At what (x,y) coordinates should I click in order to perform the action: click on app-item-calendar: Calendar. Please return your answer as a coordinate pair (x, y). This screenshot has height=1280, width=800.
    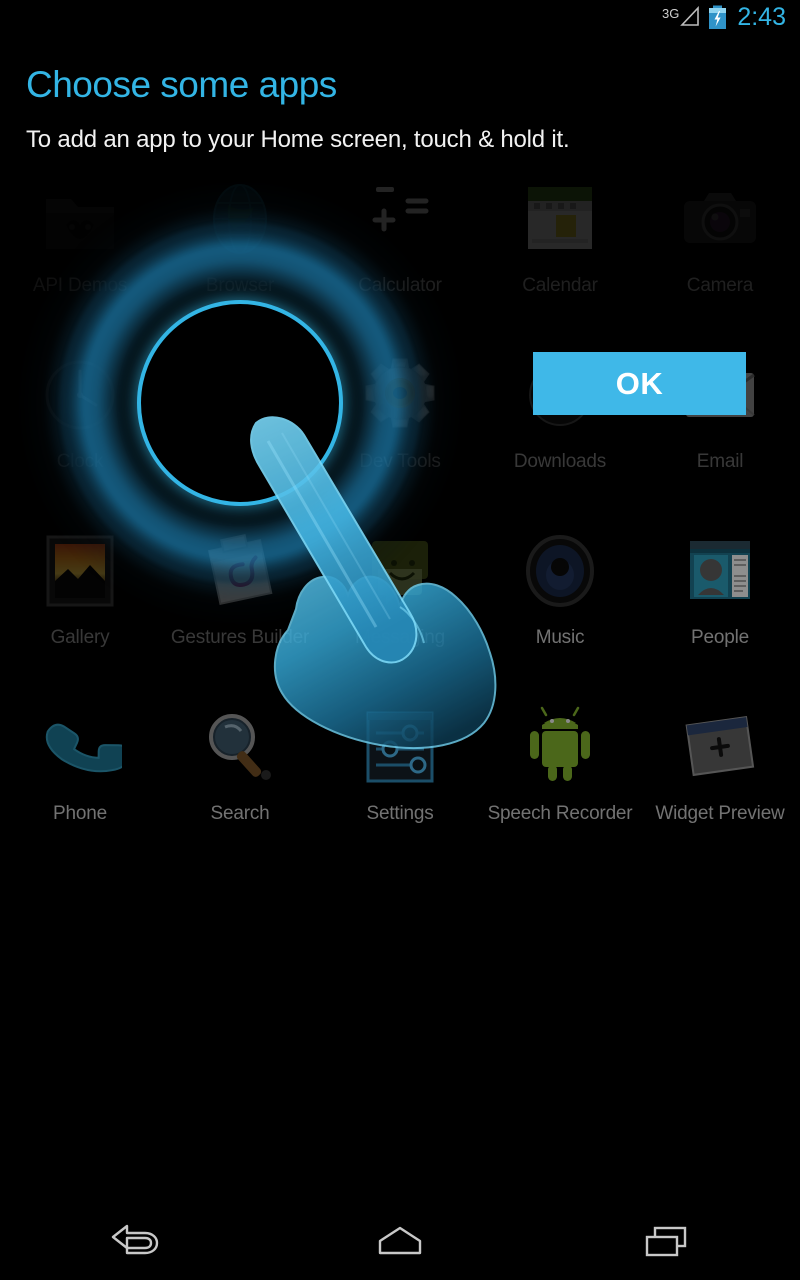
    Looking at the image, I should click on (560, 253).